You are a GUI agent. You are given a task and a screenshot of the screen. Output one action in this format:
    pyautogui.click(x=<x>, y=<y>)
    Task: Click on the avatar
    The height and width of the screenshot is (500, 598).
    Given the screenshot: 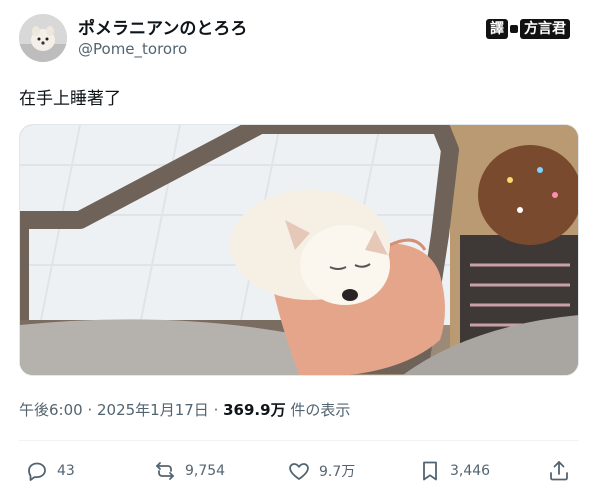 What is the action you would take?
    pyautogui.click(x=43, y=38)
    